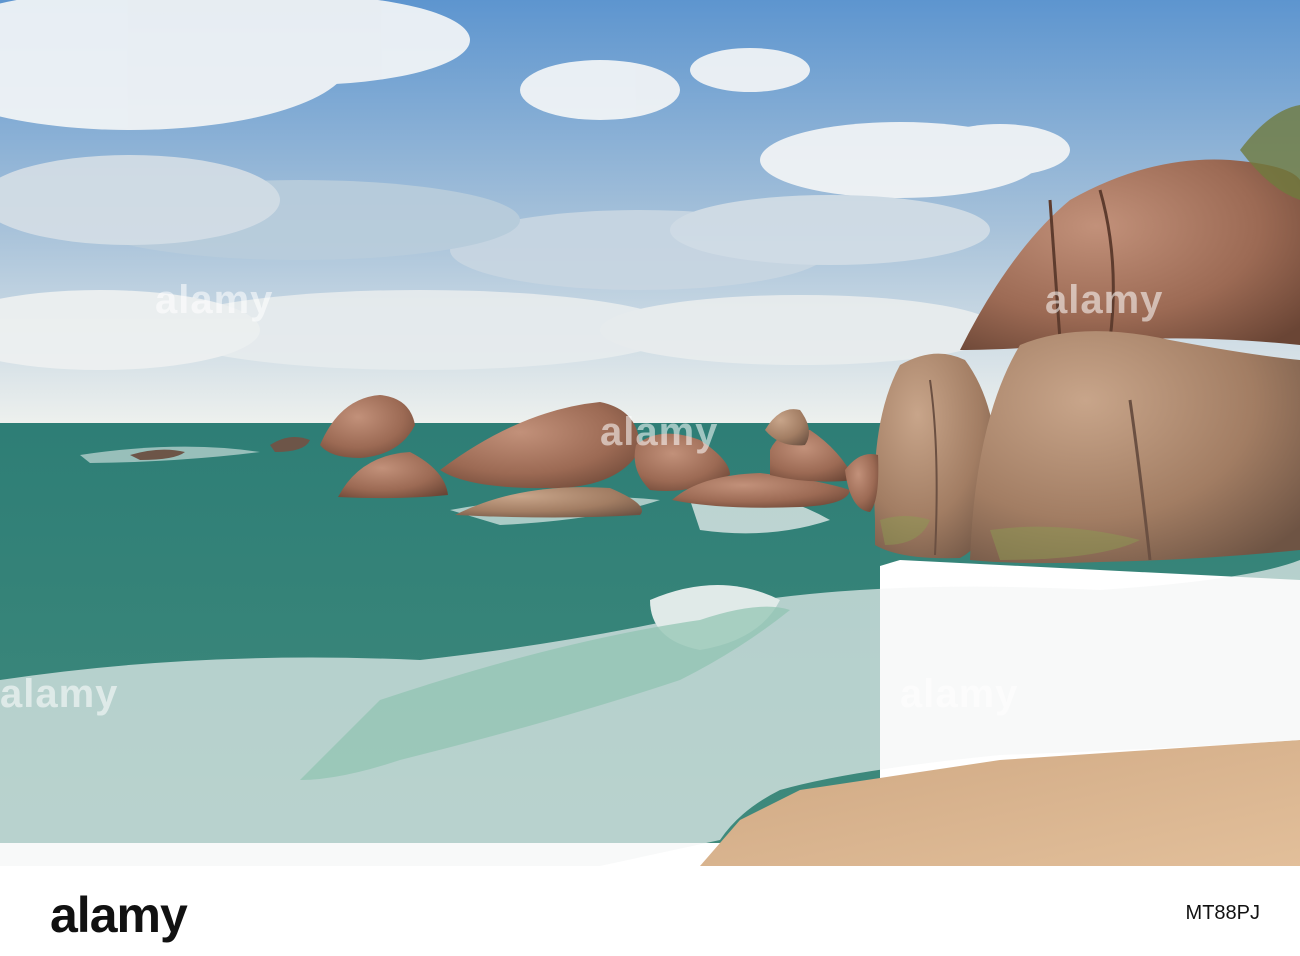  What do you see at coordinates (1222, 913) in the screenshot?
I see `image-id-label: MT88PJ` at bounding box center [1222, 913].